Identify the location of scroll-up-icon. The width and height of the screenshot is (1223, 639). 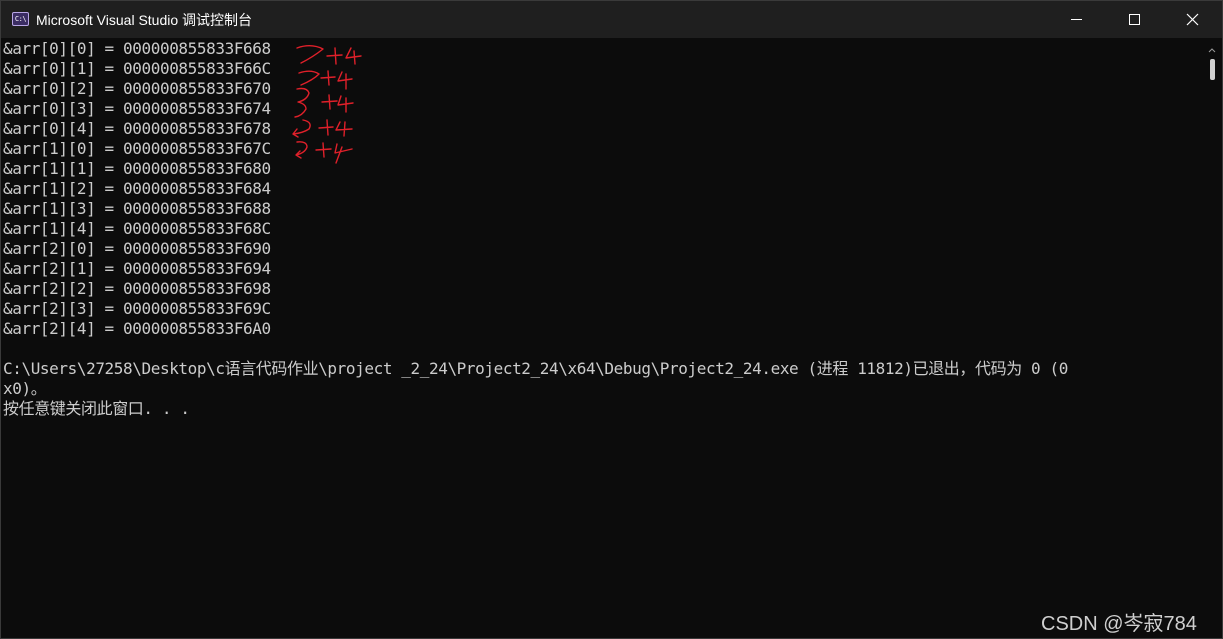
(1212, 50).